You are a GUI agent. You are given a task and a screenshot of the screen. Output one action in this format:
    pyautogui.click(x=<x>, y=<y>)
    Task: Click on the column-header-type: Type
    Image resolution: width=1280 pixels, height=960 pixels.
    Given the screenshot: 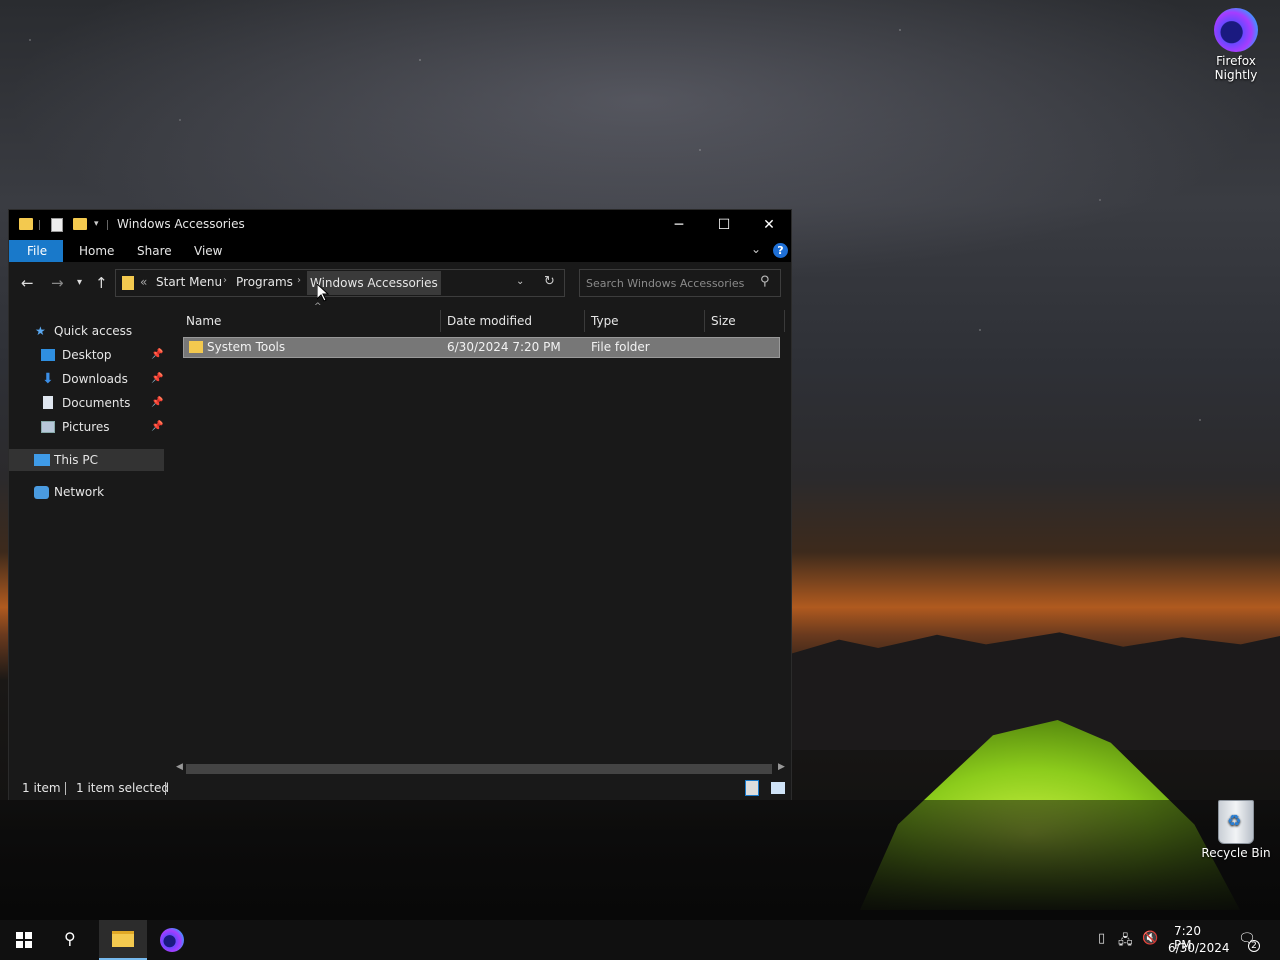 What is the action you would take?
    pyautogui.click(x=605, y=321)
    